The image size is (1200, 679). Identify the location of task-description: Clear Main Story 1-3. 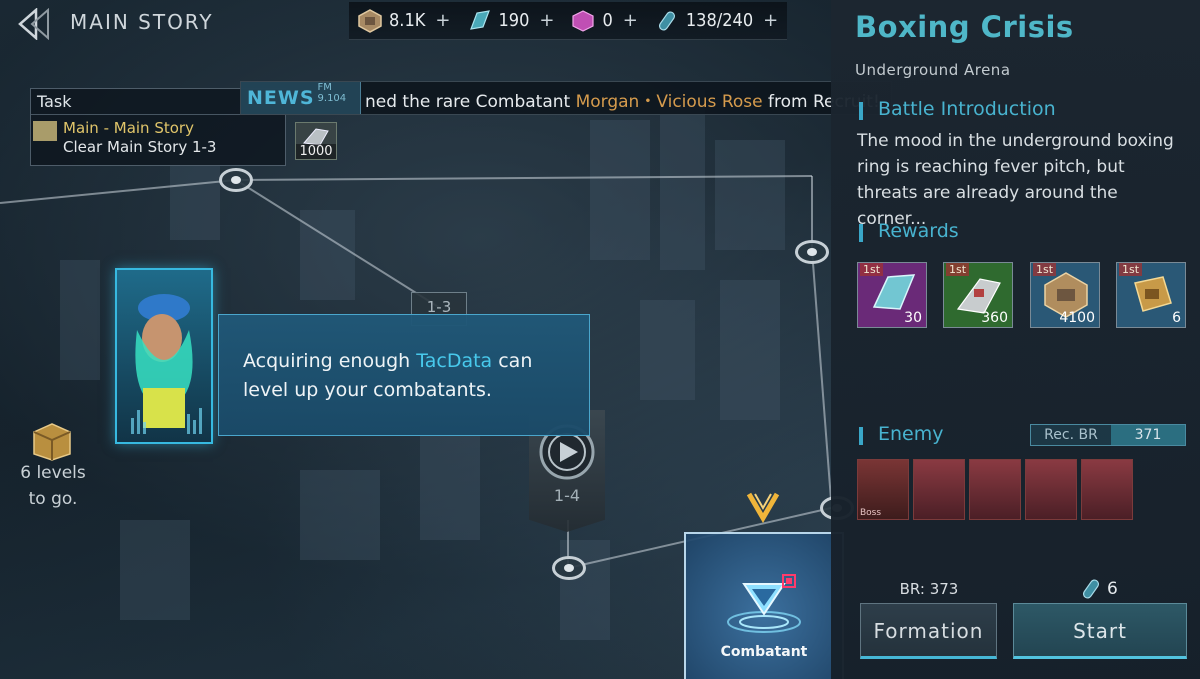
(140, 147).